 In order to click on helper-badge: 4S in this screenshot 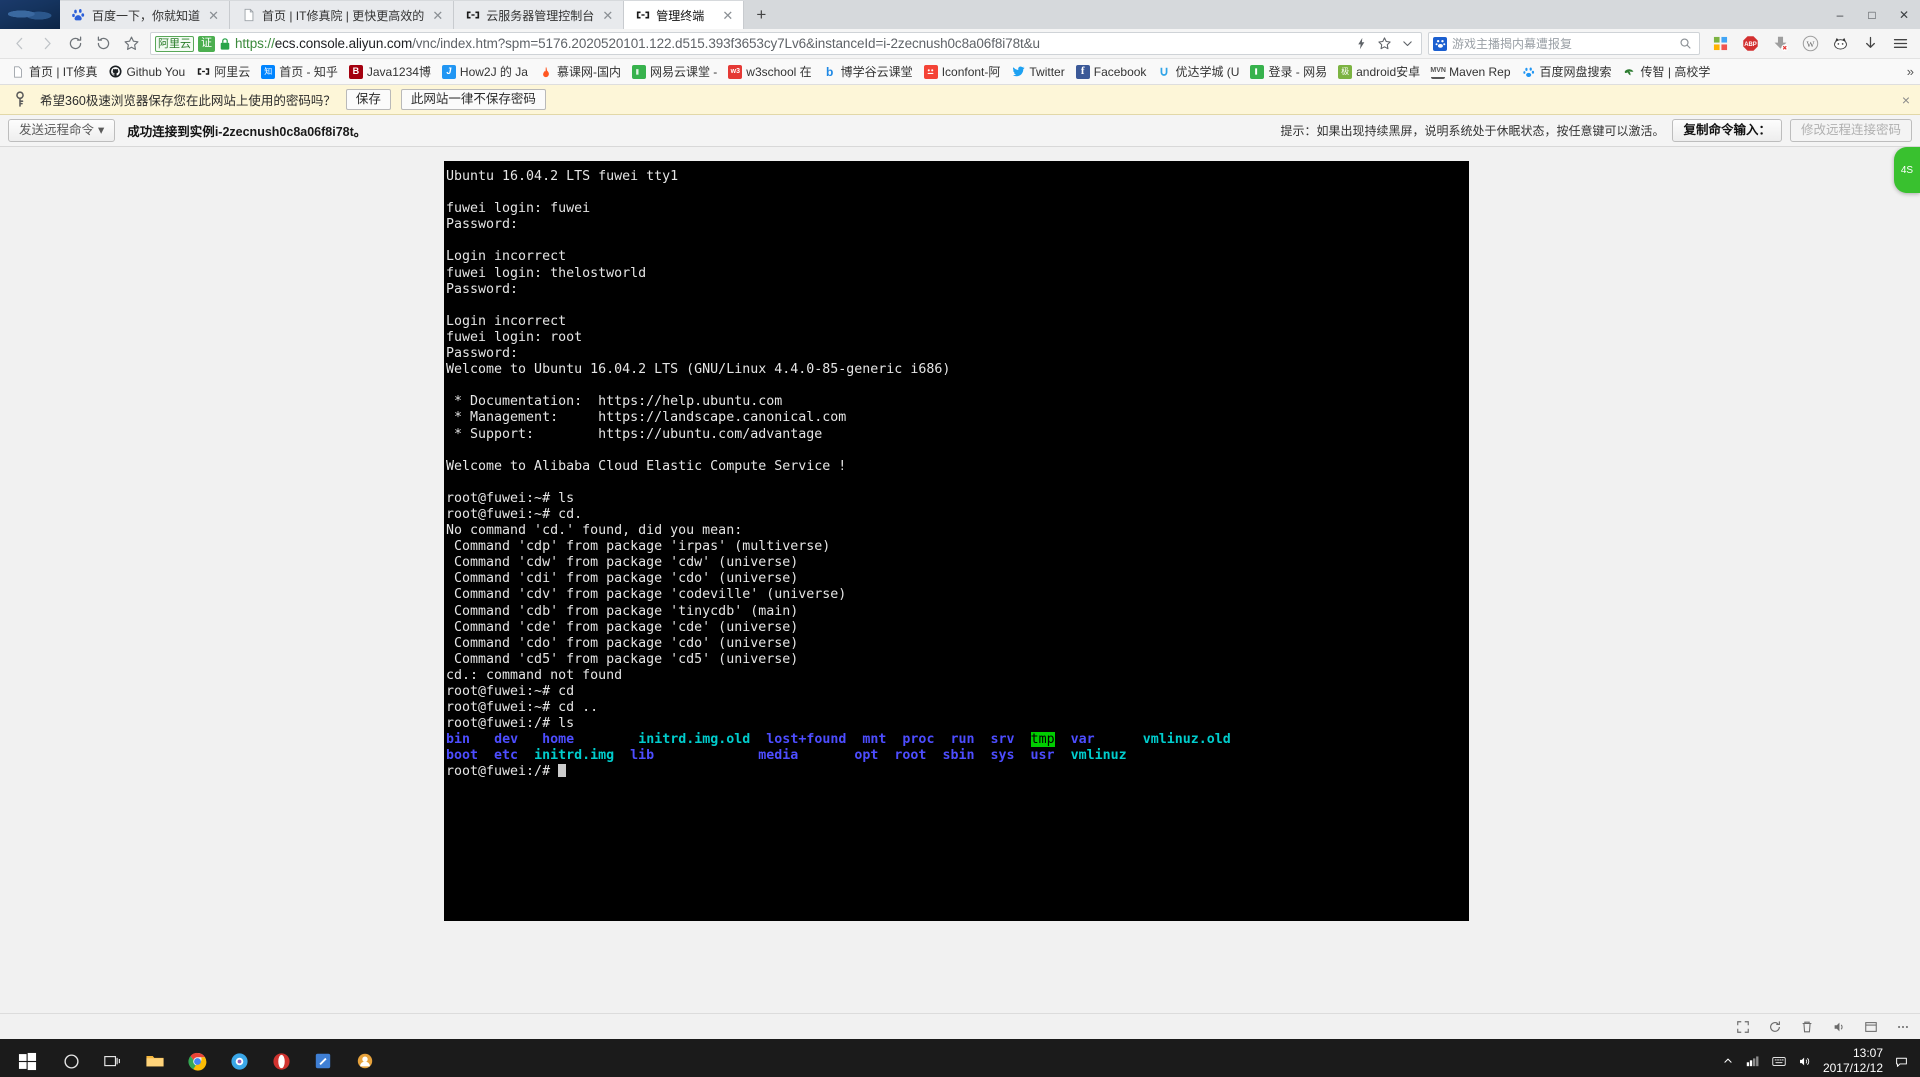, I will do `click(1907, 170)`.